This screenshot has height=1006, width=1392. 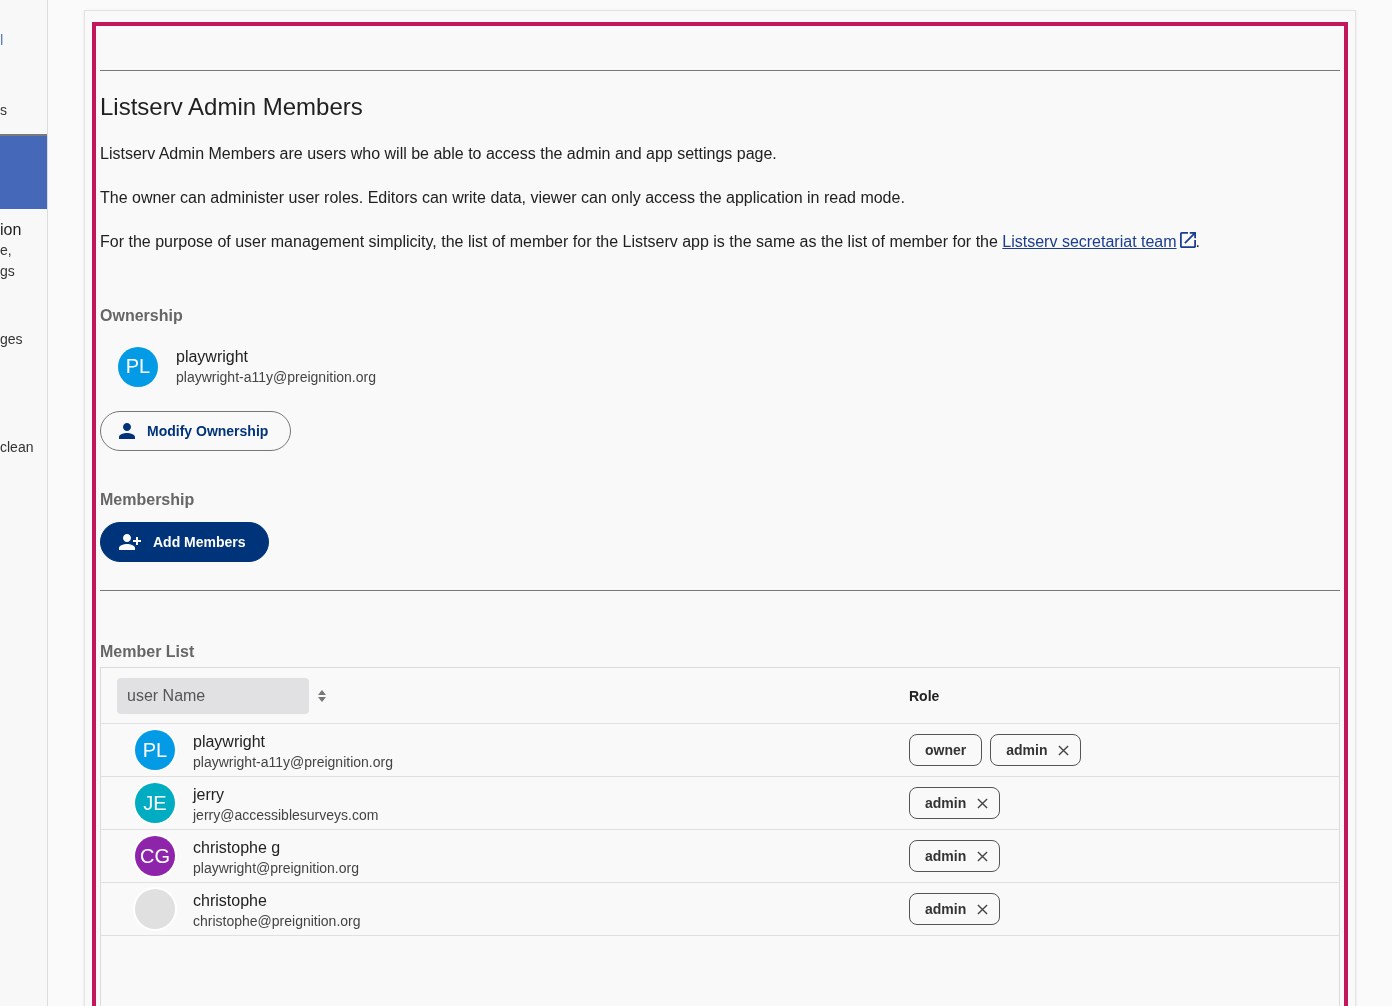 What do you see at coordinates (23, 447) in the screenshot?
I see `sidebar-item: clean` at bounding box center [23, 447].